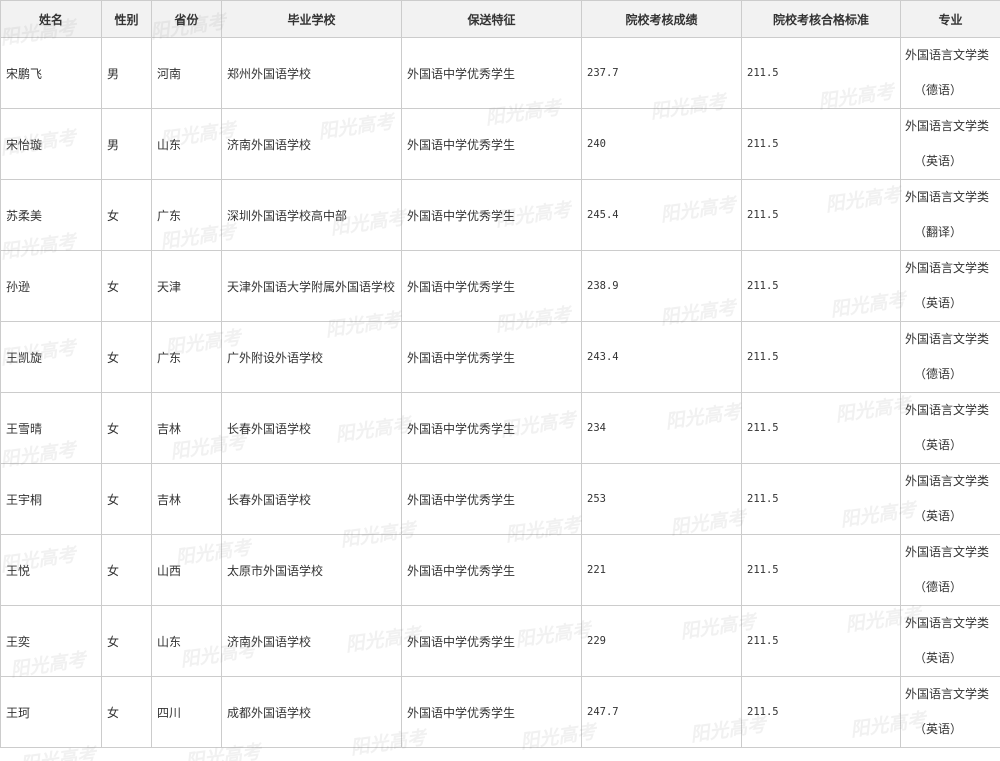  I want to click on cell-score: 221, so click(661, 570).